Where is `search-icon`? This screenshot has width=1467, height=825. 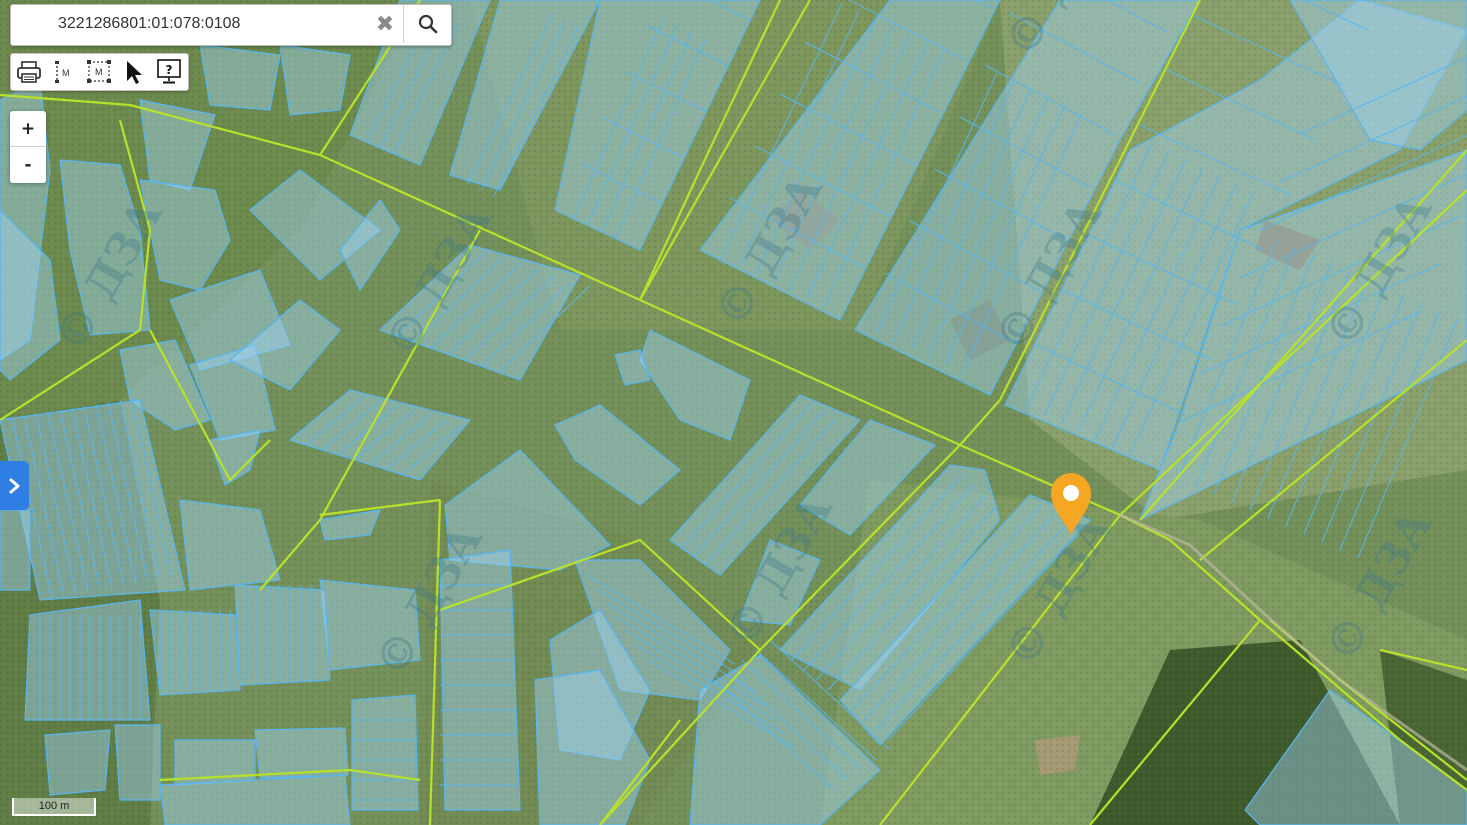 search-icon is located at coordinates (427, 24).